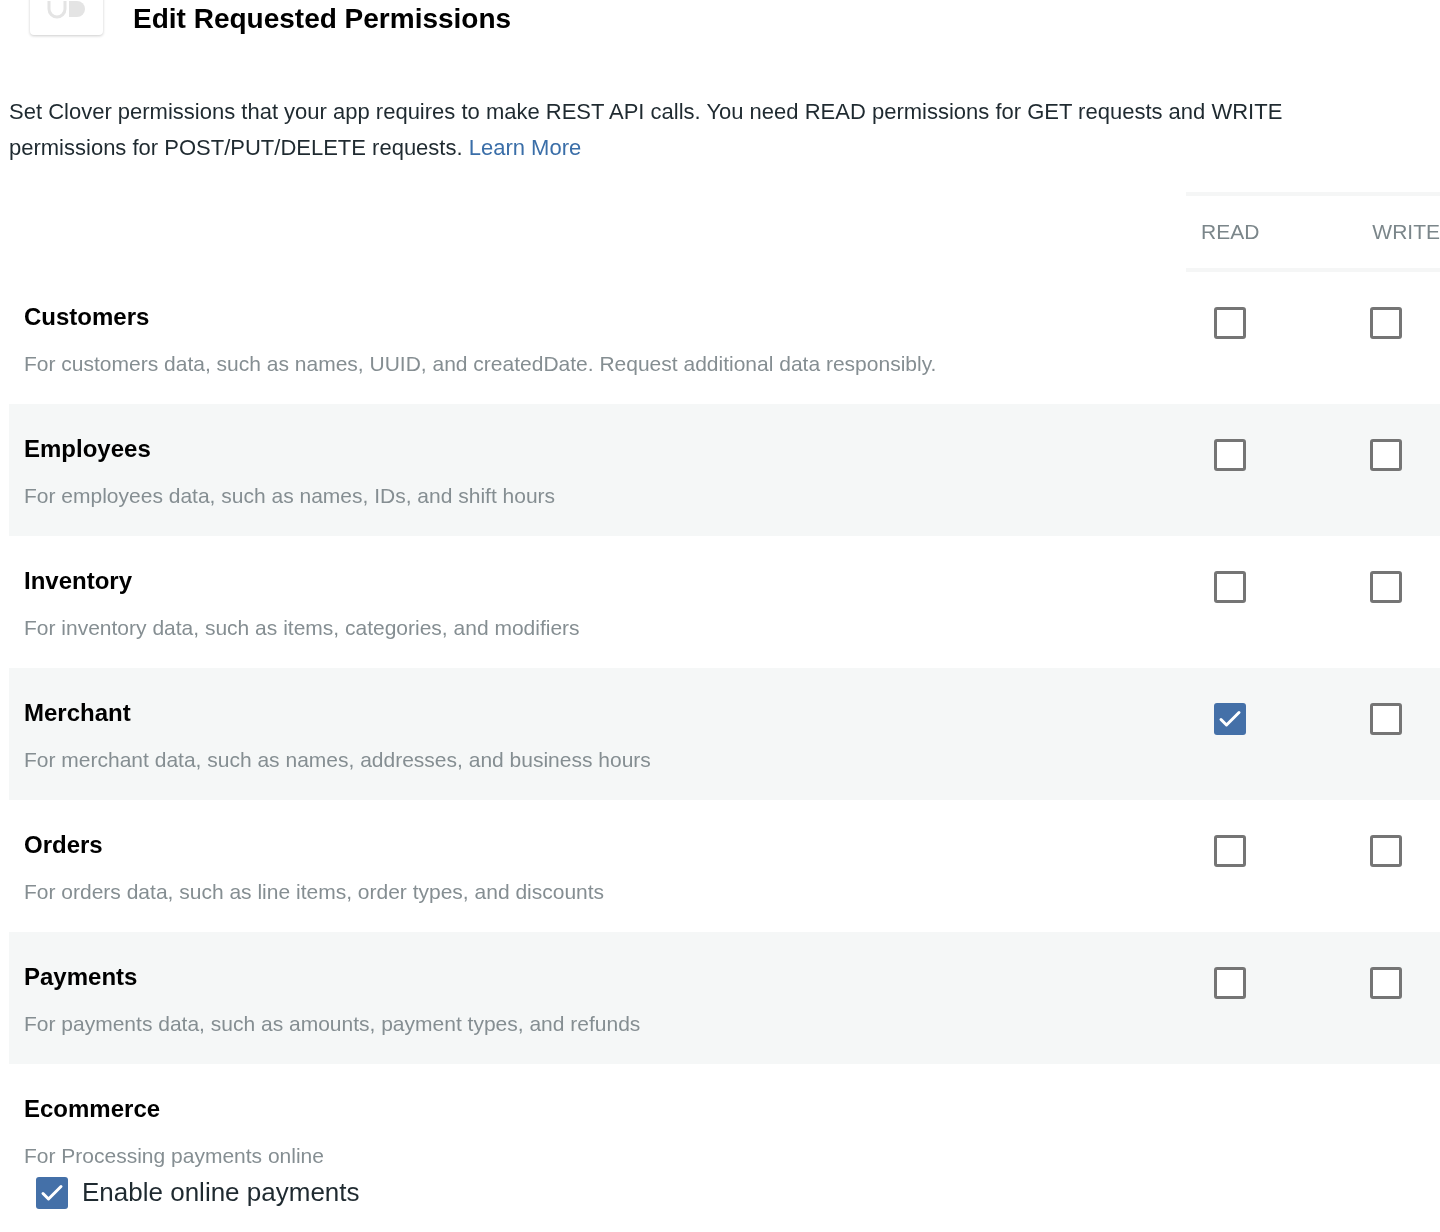 The width and height of the screenshot is (1440, 1232). Describe the element at coordinates (81, 977) in the screenshot. I see `permission-name: Payments` at that location.